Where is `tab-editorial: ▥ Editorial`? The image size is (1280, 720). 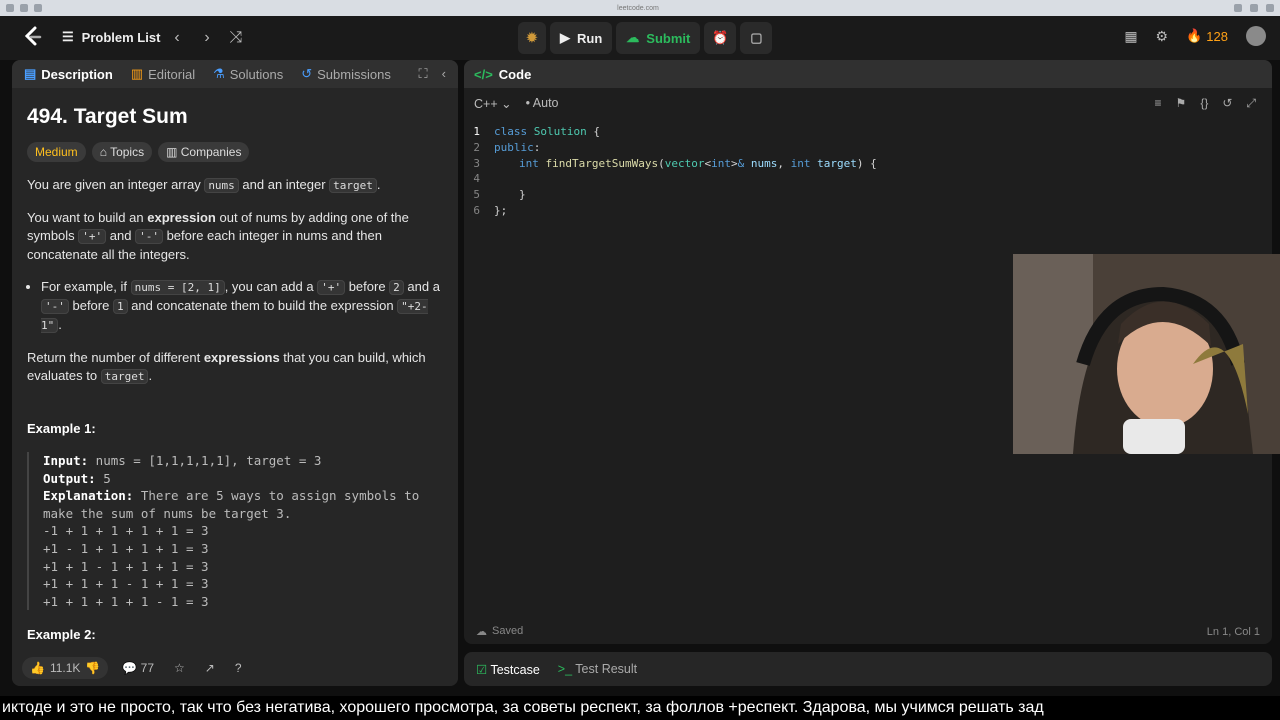 tab-editorial: ▥ Editorial is located at coordinates (163, 74).